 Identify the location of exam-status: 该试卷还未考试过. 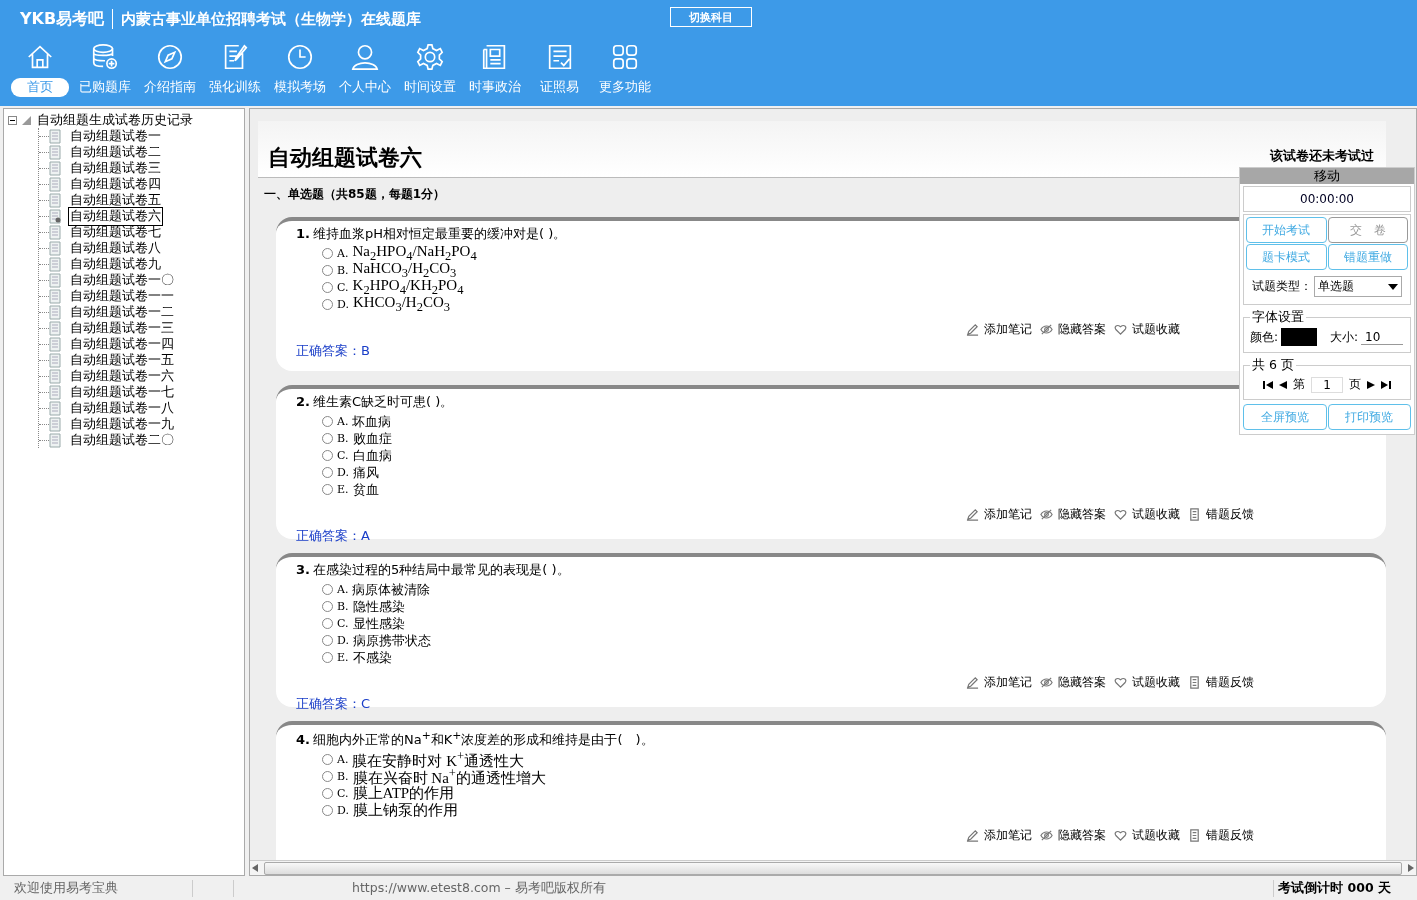
(1322, 156).